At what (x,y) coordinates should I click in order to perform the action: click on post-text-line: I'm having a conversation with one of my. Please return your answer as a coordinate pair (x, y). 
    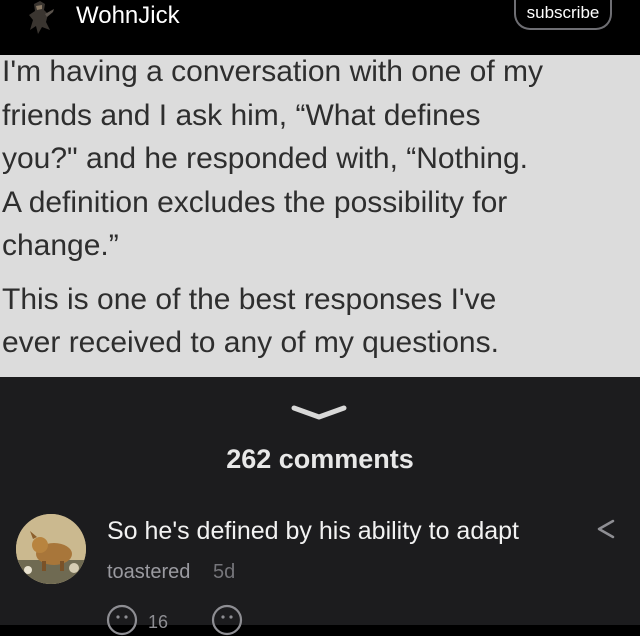
    Looking at the image, I should click on (272, 71).